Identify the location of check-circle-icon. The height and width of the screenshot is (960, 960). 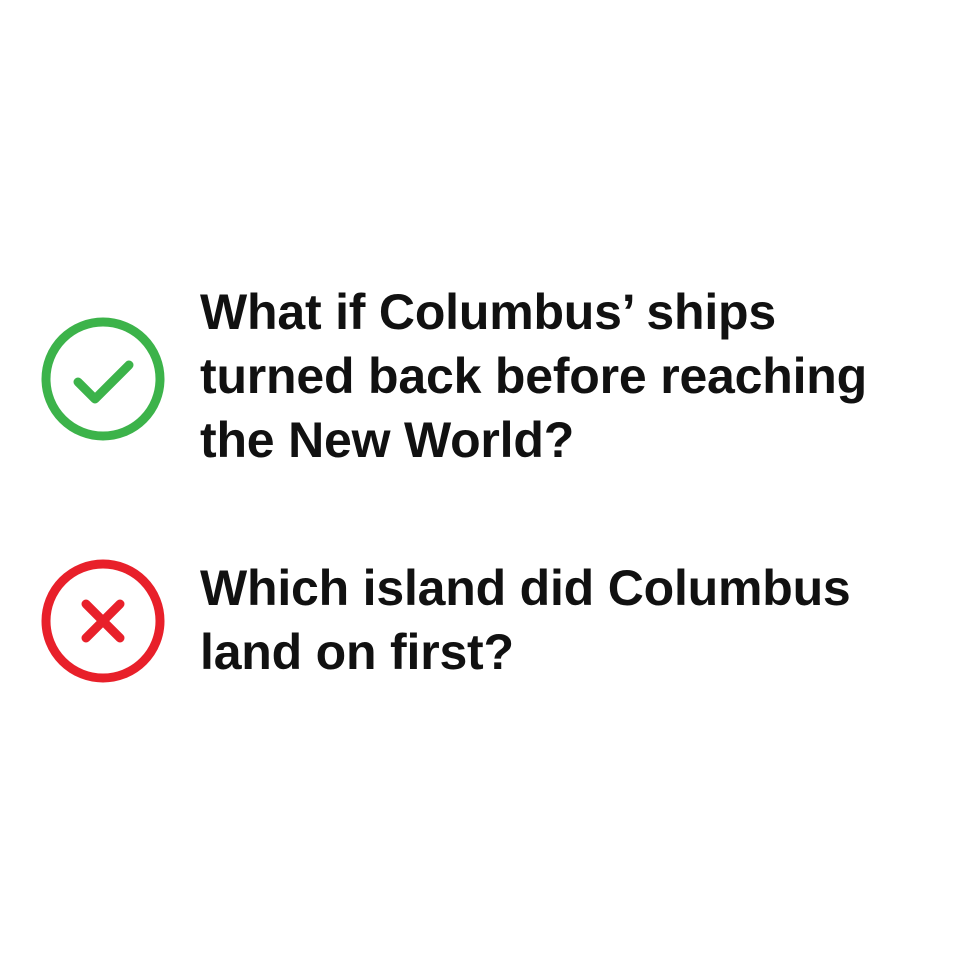
(103, 379).